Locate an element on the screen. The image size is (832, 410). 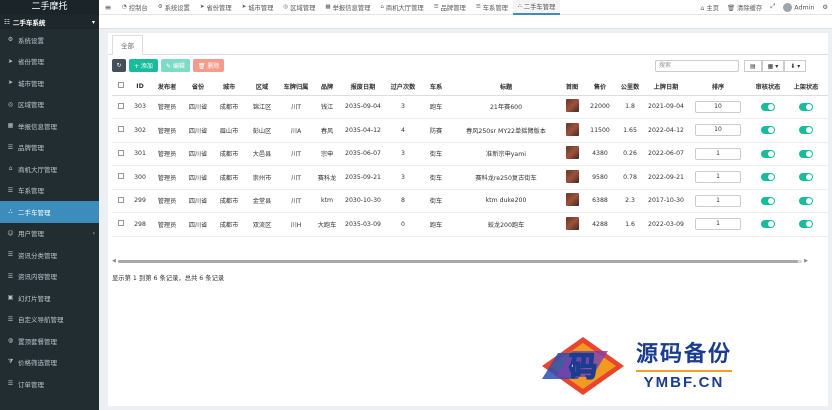
sidebar-item: ☰ 品牌管理 is located at coordinates (49, 148).